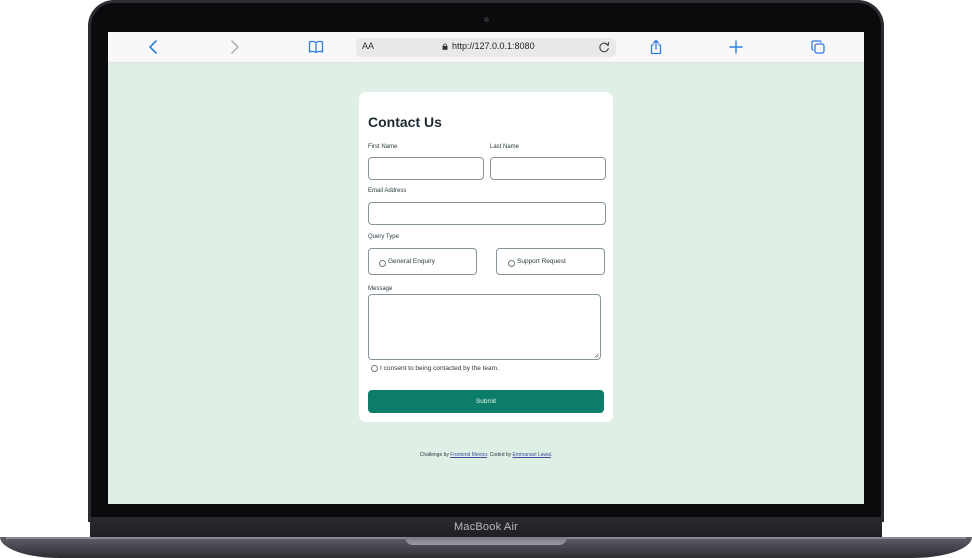 This screenshot has width=972, height=558. Describe the element at coordinates (154, 47) in the screenshot. I see `back-icon` at that location.